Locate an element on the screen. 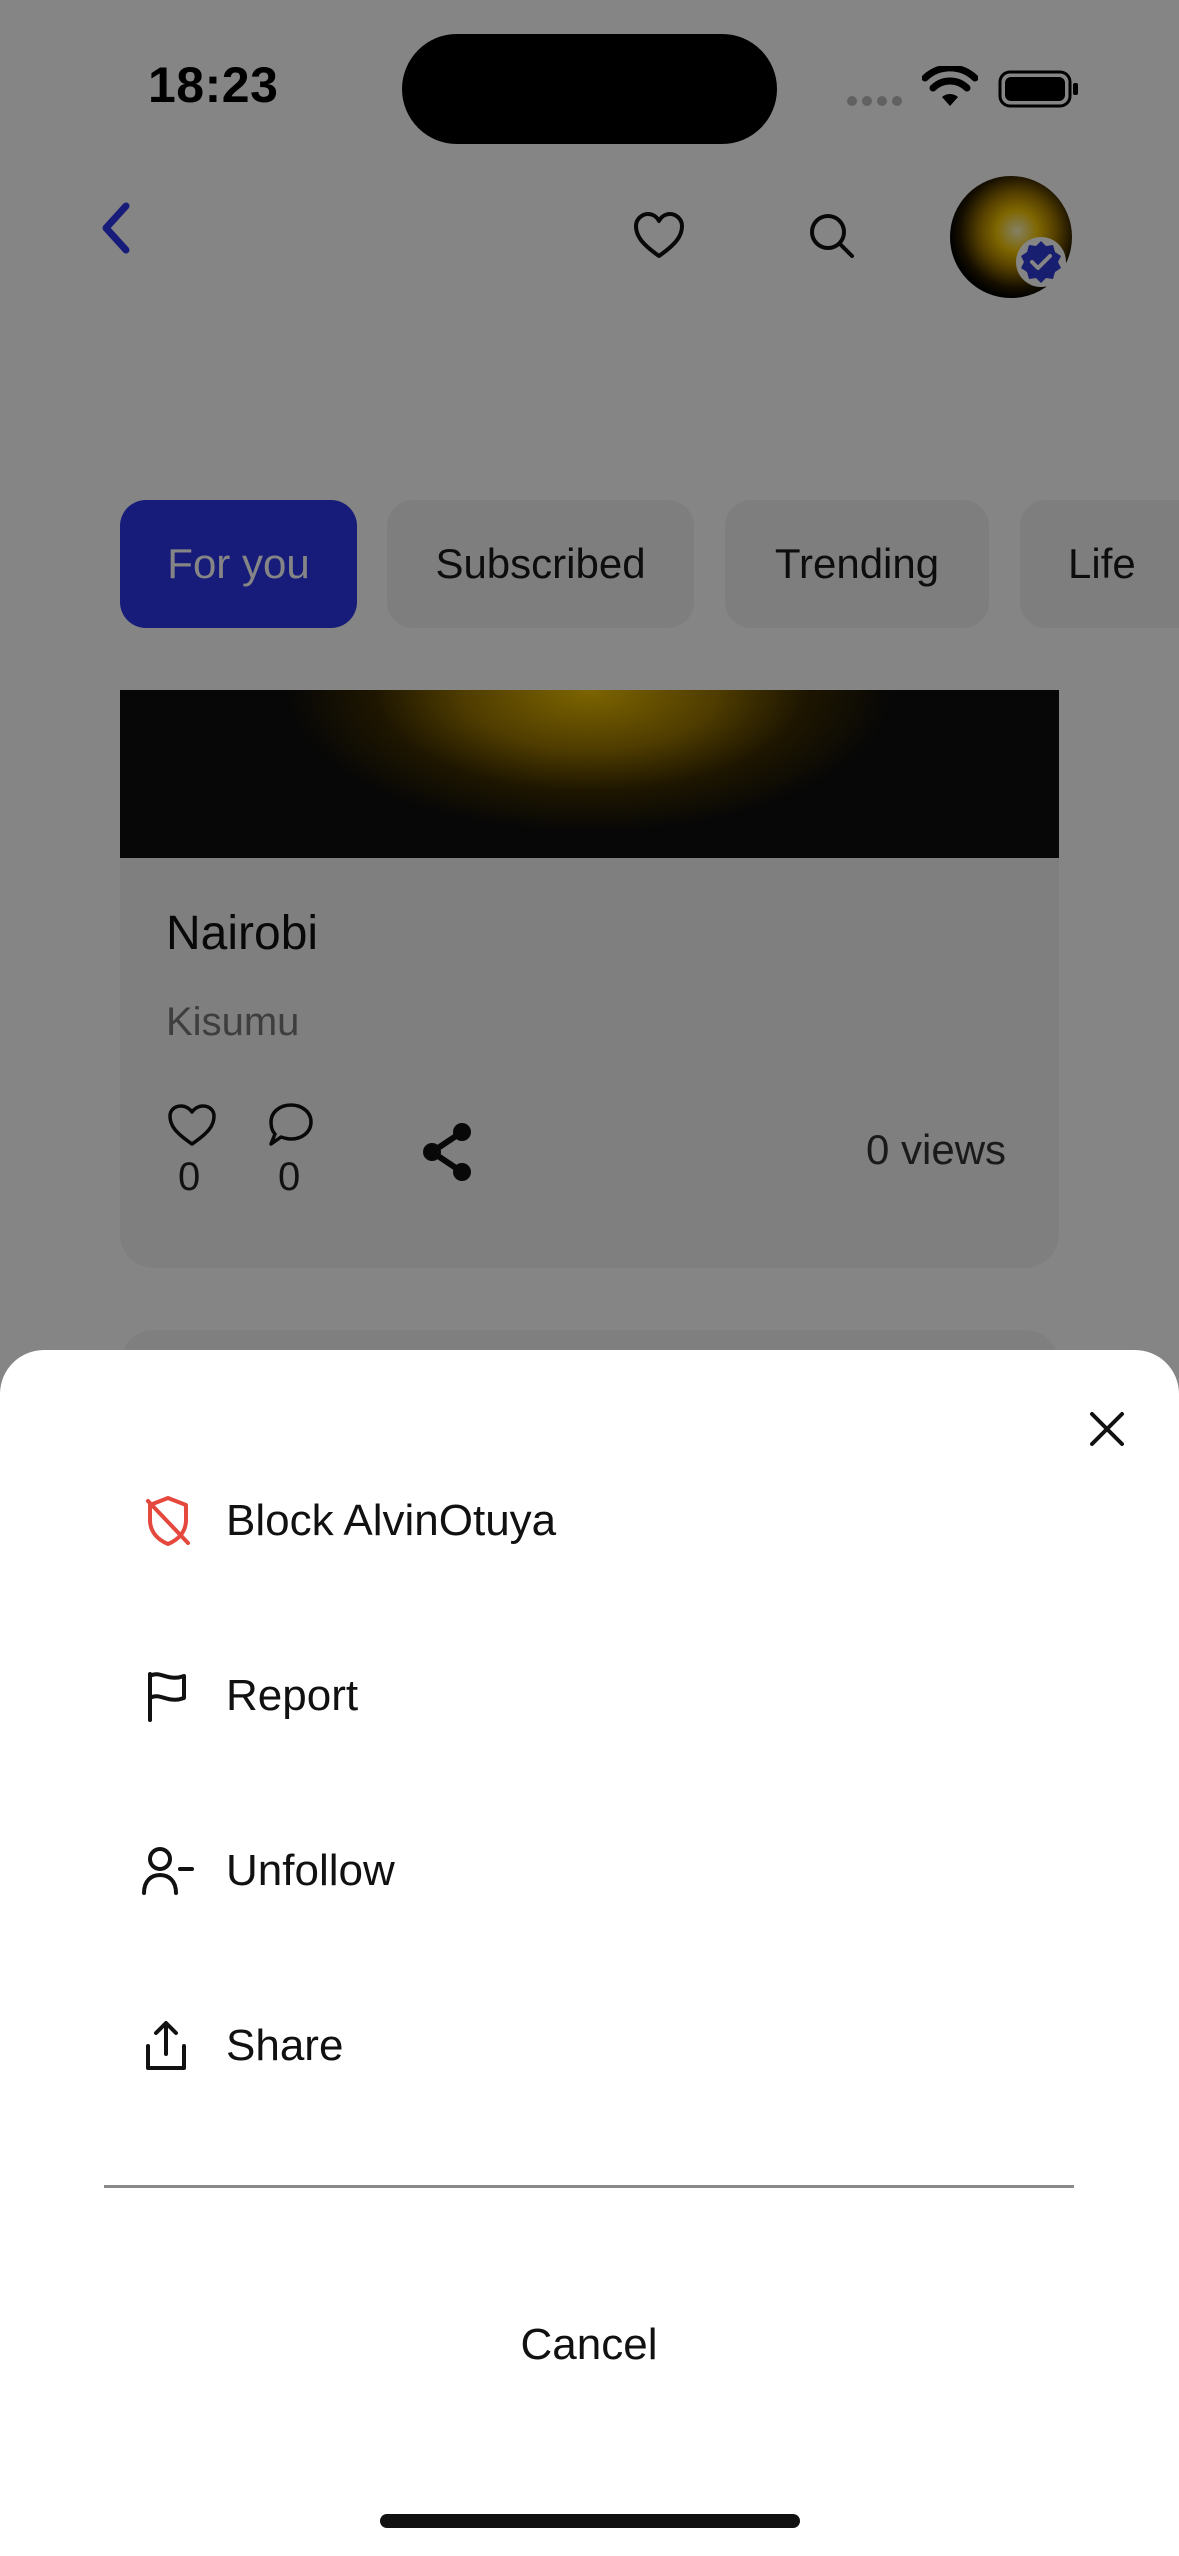 The image size is (1179, 2556). share-upload-icon is located at coordinates (175, 2046).